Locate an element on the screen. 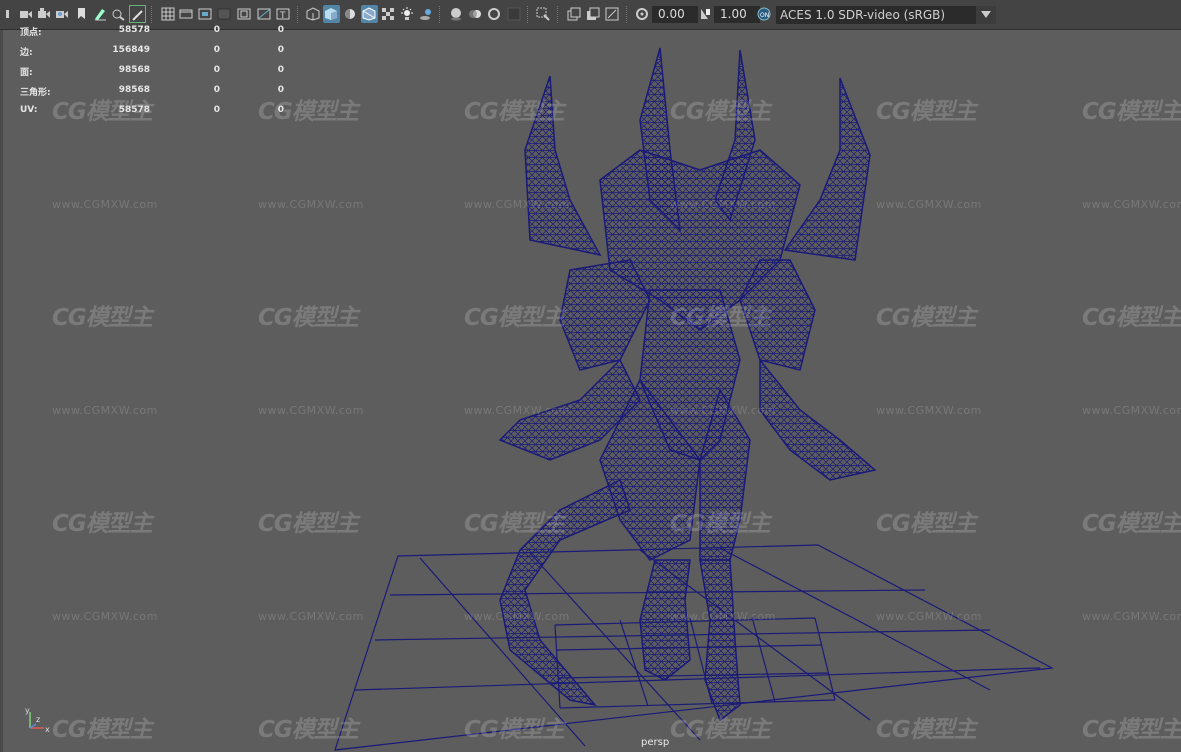 The width and height of the screenshot is (1181, 752). view-axis-indicator: y x z is located at coordinates (37, 723).